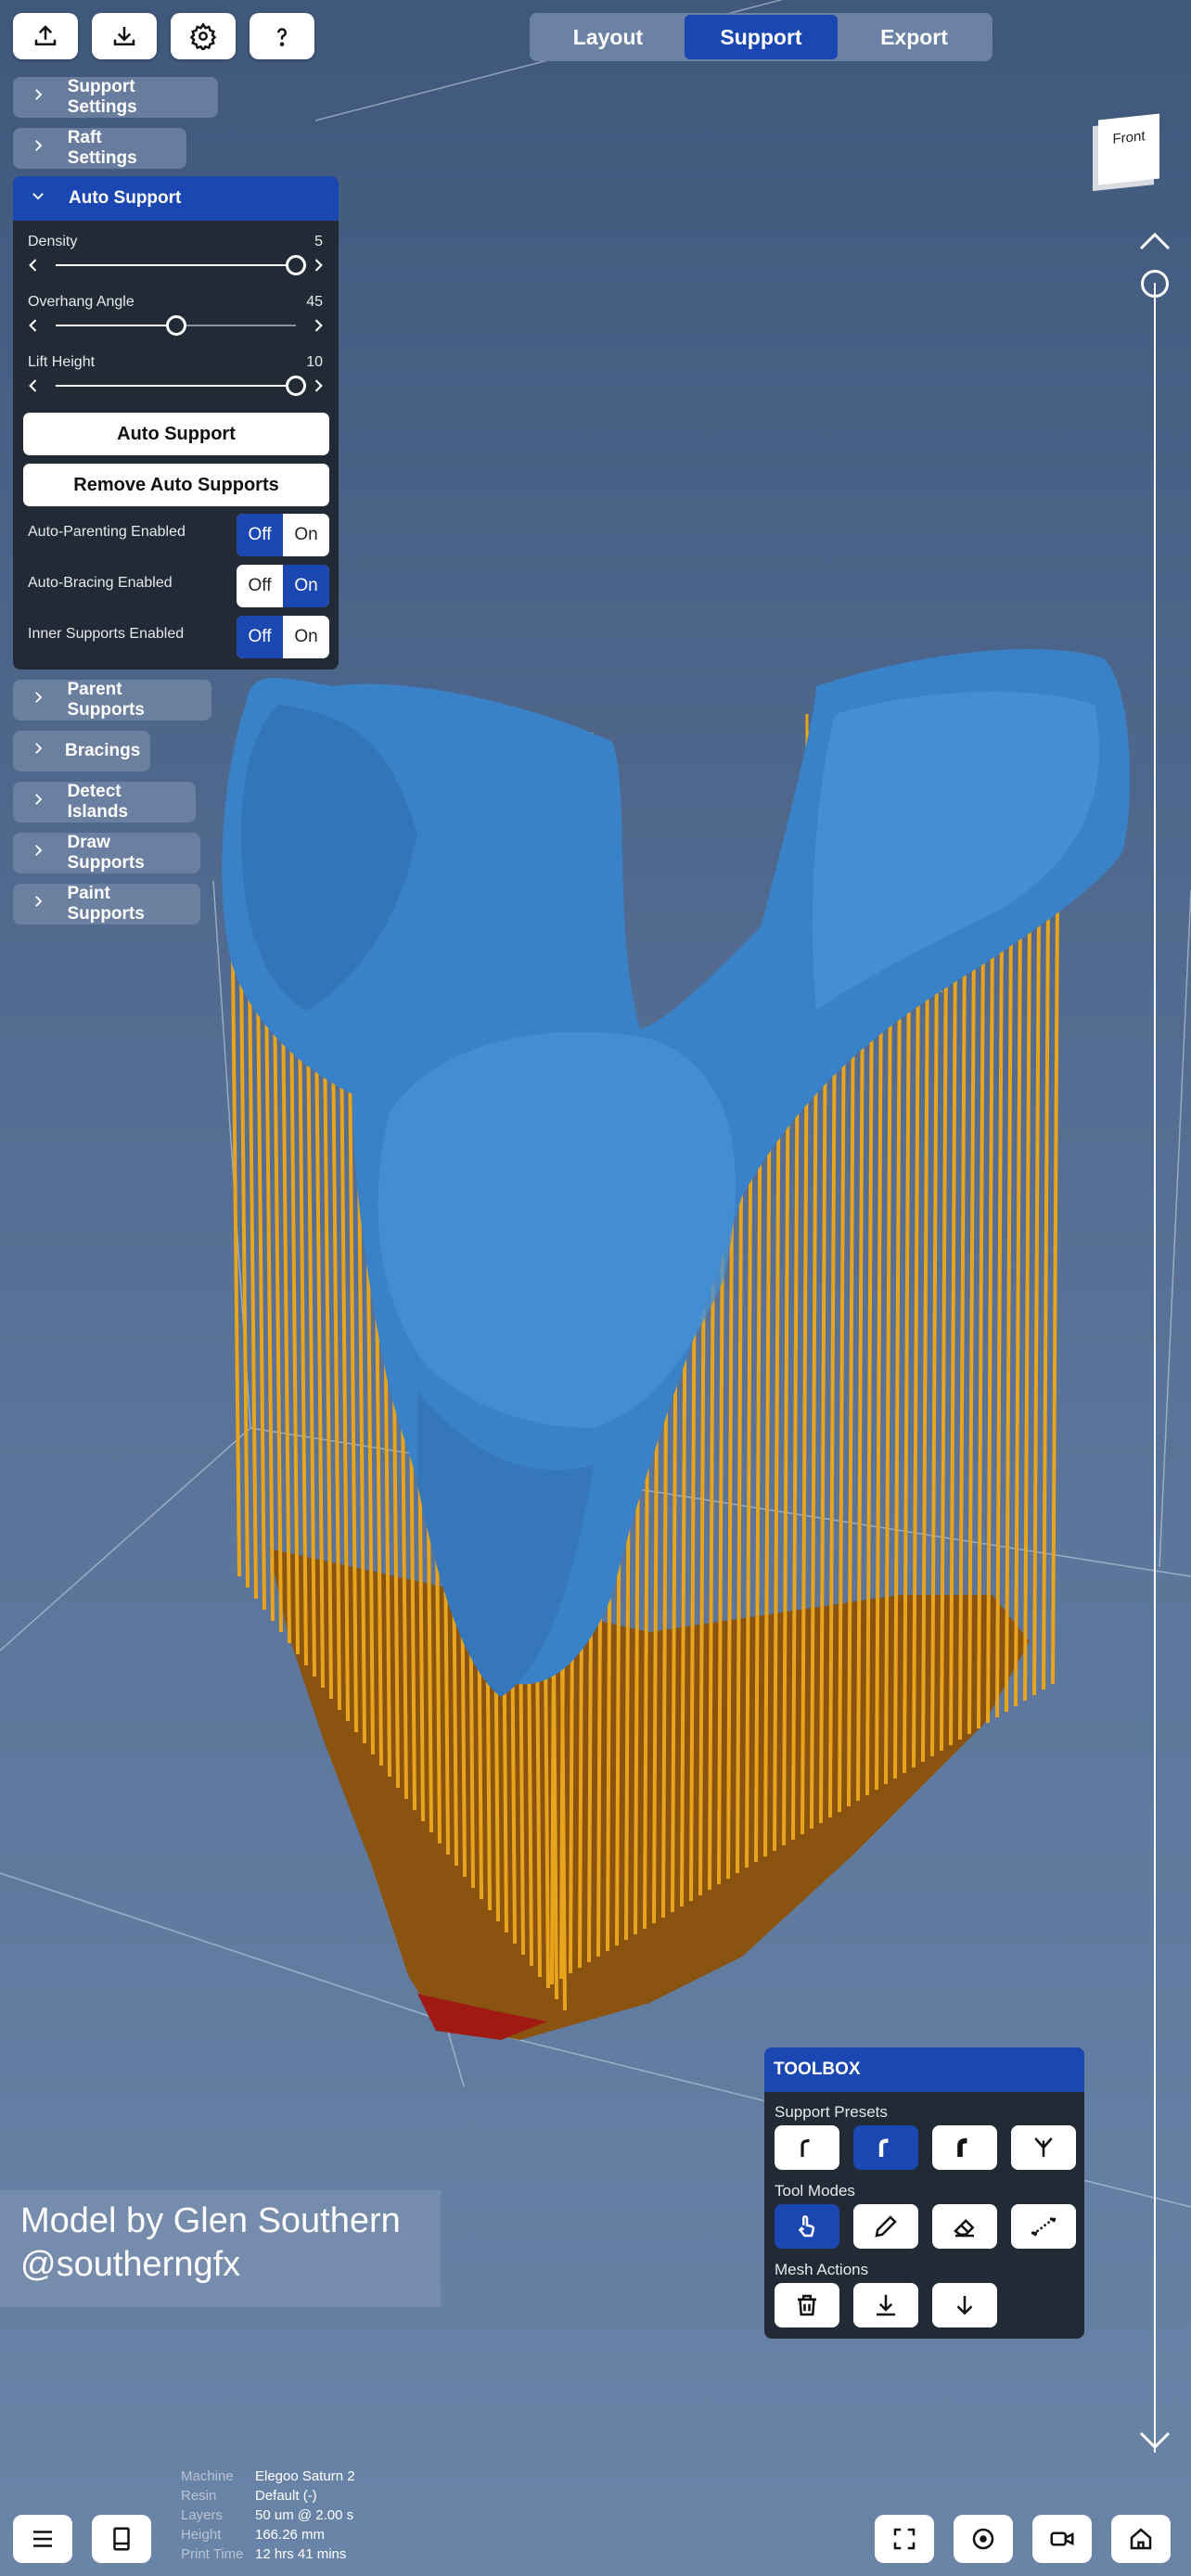 This screenshot has height=2576, width=1191. I want to click on tab-support: Support, so click(761, 37).